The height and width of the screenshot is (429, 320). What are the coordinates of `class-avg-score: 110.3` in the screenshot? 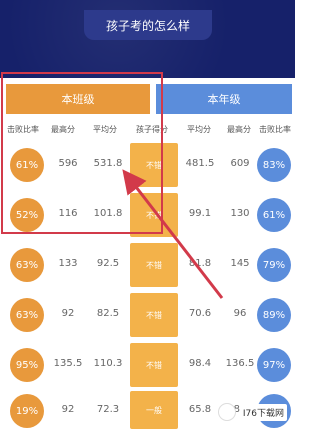 It's located at (108, 363).